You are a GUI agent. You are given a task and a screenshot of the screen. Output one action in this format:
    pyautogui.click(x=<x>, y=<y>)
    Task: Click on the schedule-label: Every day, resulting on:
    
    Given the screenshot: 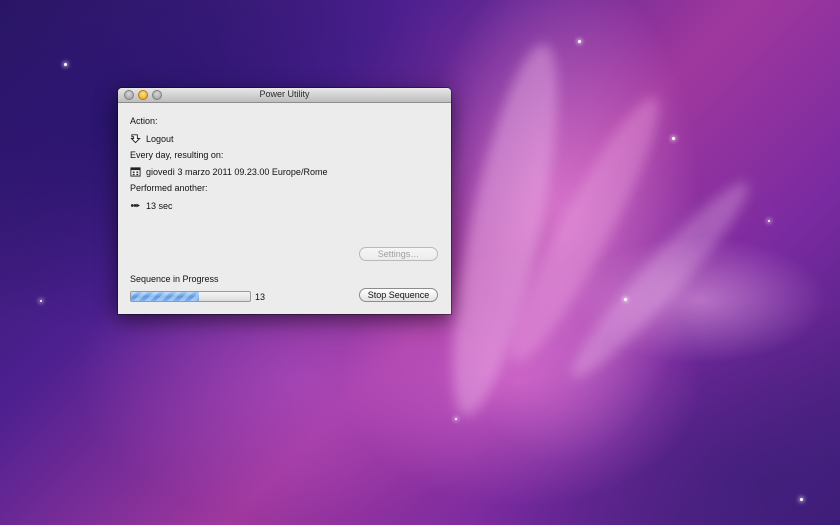 What is the action you would take?
    pyautogui.click(x=177, y=155)
    